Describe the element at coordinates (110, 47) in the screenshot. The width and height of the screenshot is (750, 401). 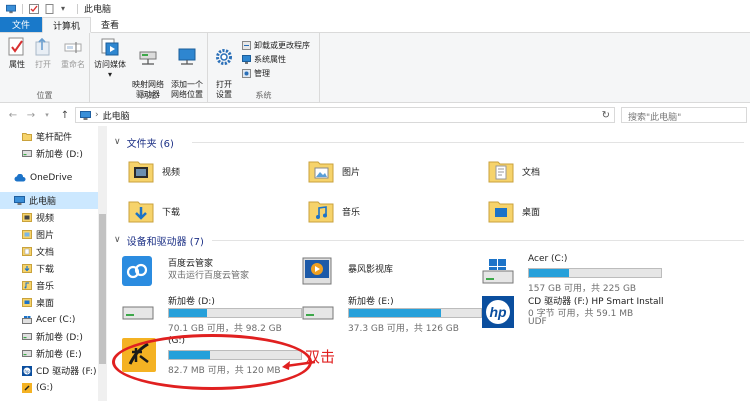
I see `media-icon` at that location.